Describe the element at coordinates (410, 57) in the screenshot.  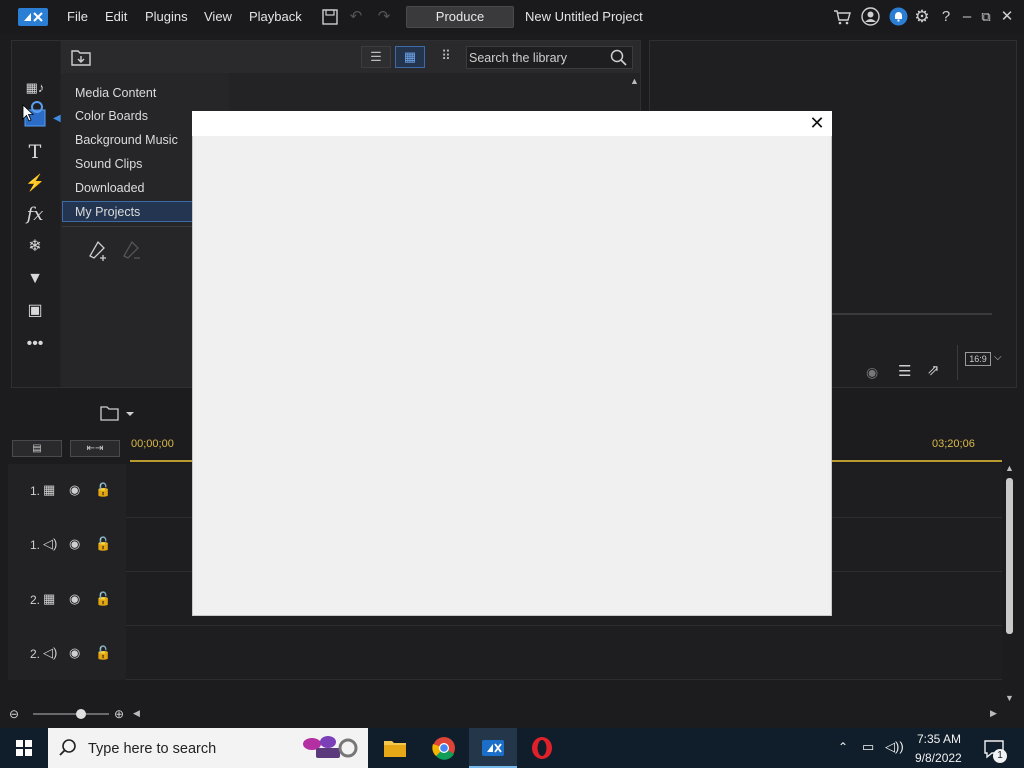
I see `grid-view-icon: ▦` at that location.